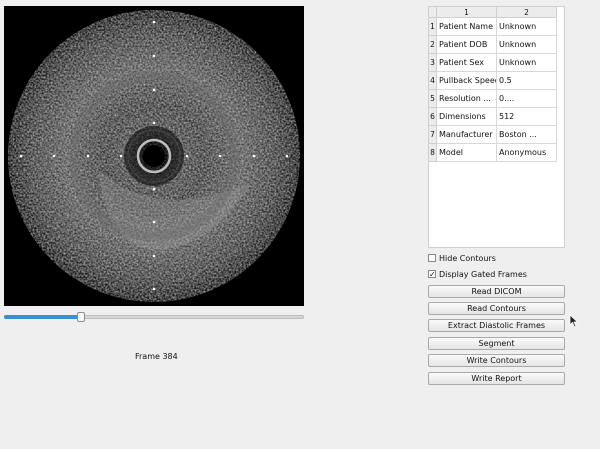 The image size is (600, 449). I want to click on table-cell-key: Dimensions, so click(467, 117).